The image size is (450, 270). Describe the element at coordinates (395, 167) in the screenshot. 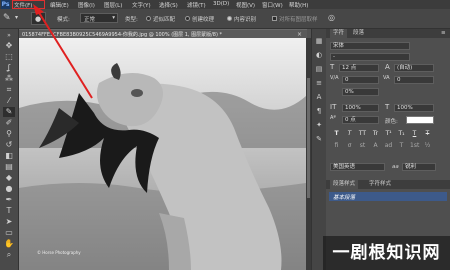

I see `anti-alias-icon: aa` at that location.